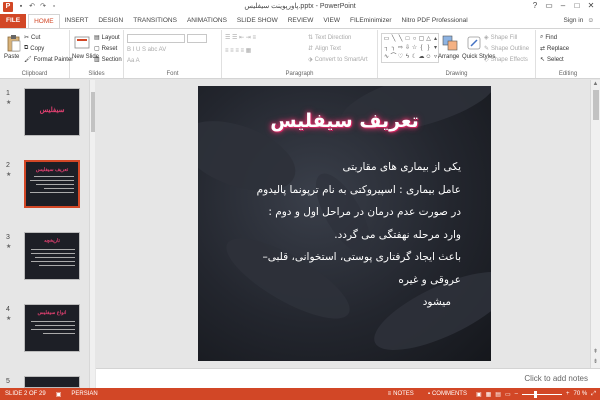 This screenshot has width=600, height=400. I want to click on slide-thumbnail: سیفلیس, so click(52, 112).